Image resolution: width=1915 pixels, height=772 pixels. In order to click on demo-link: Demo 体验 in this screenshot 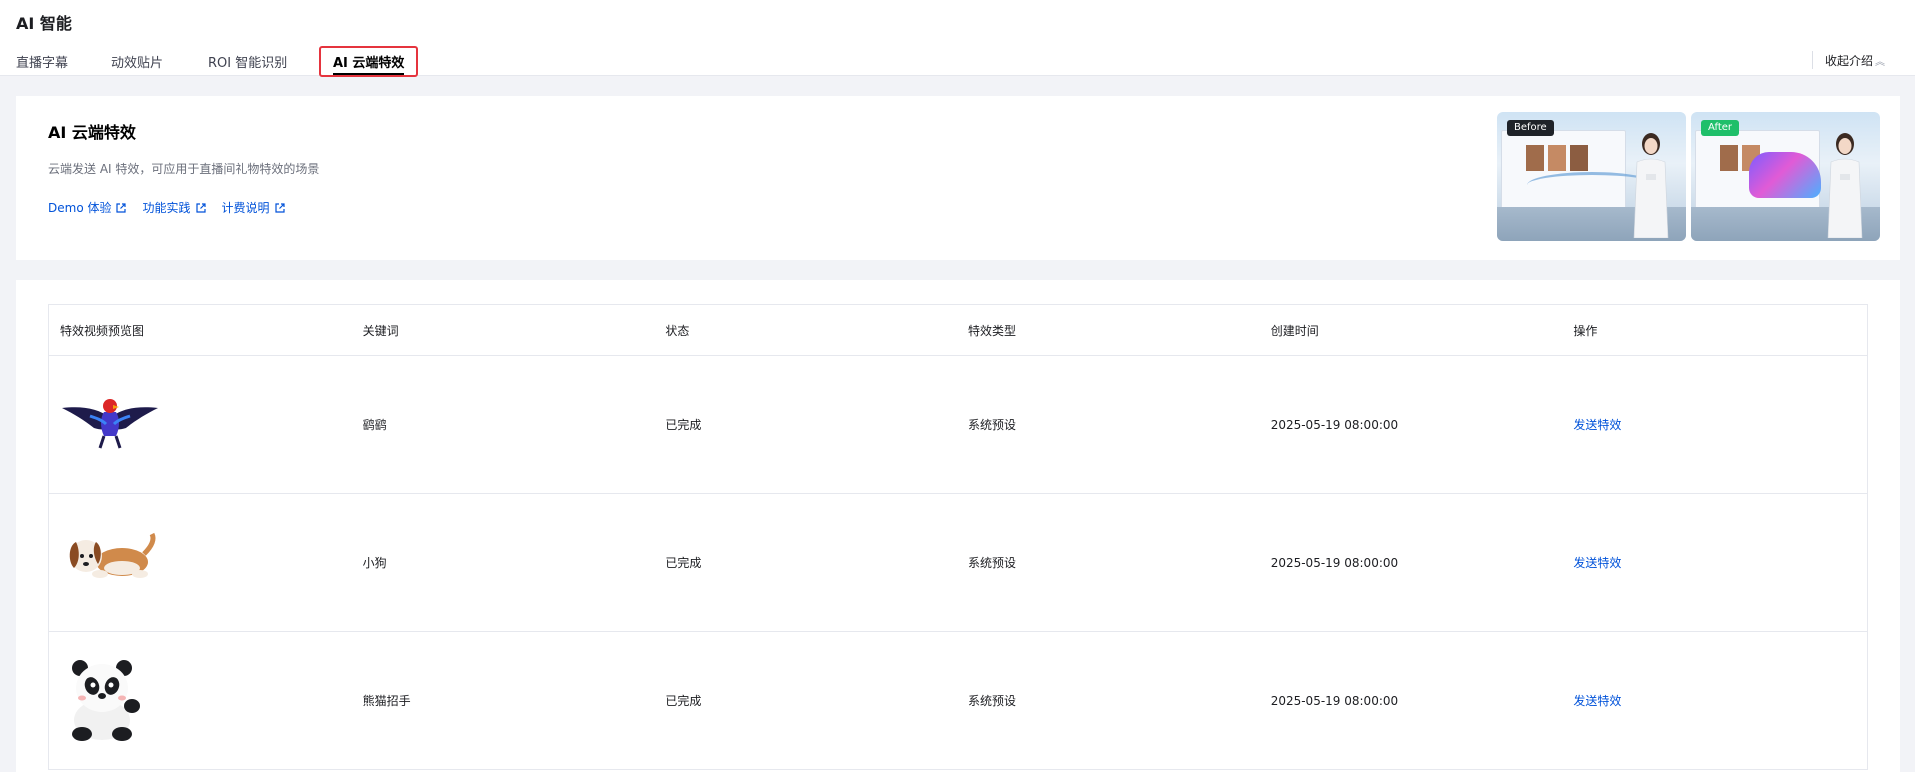, I will do `click(87, 207)`.